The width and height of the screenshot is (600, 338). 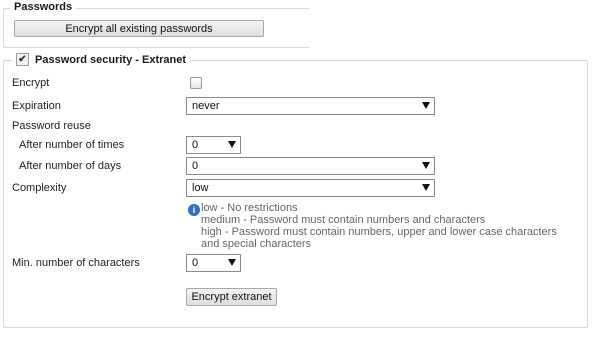 I want to click on encrypt-label: Encrypt, so click(x=31, y=83).